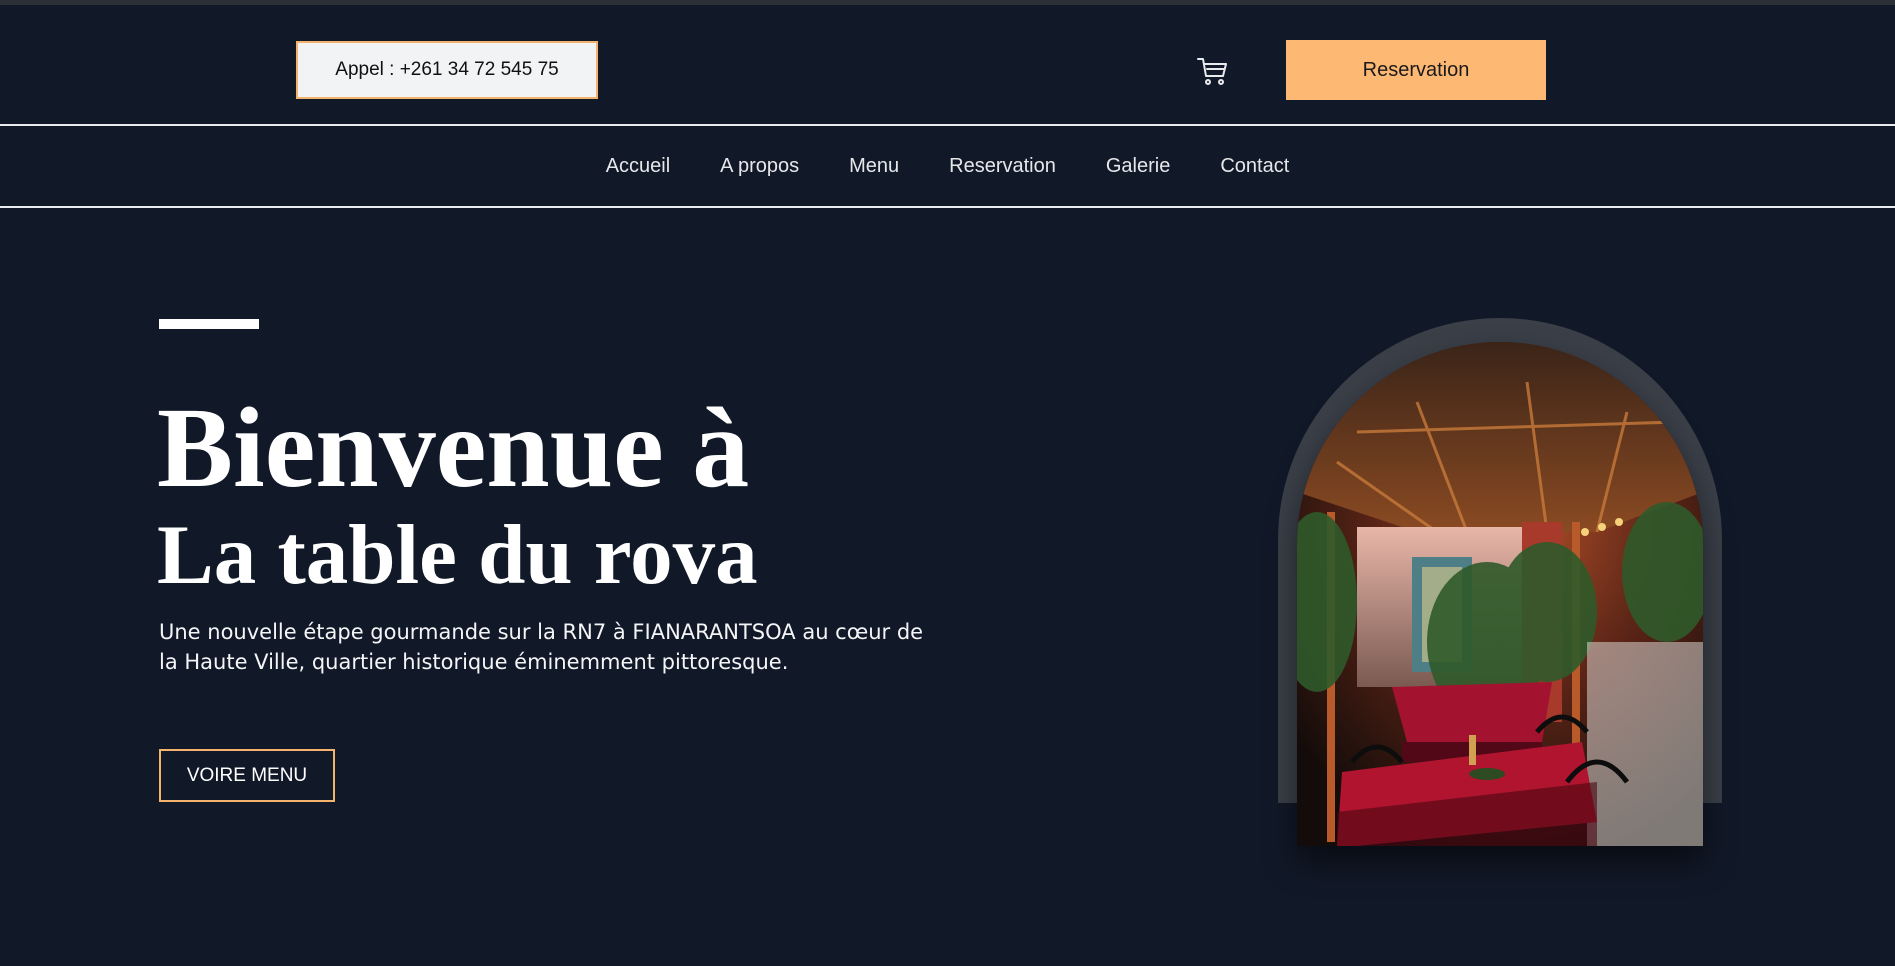 The width and height of the screenshot is (1895, 966). What do you see at coordinates (1138, 166) in the screenshot?
I see `nav-item-galerie: Galerie` at bounding box center [1138, 166].